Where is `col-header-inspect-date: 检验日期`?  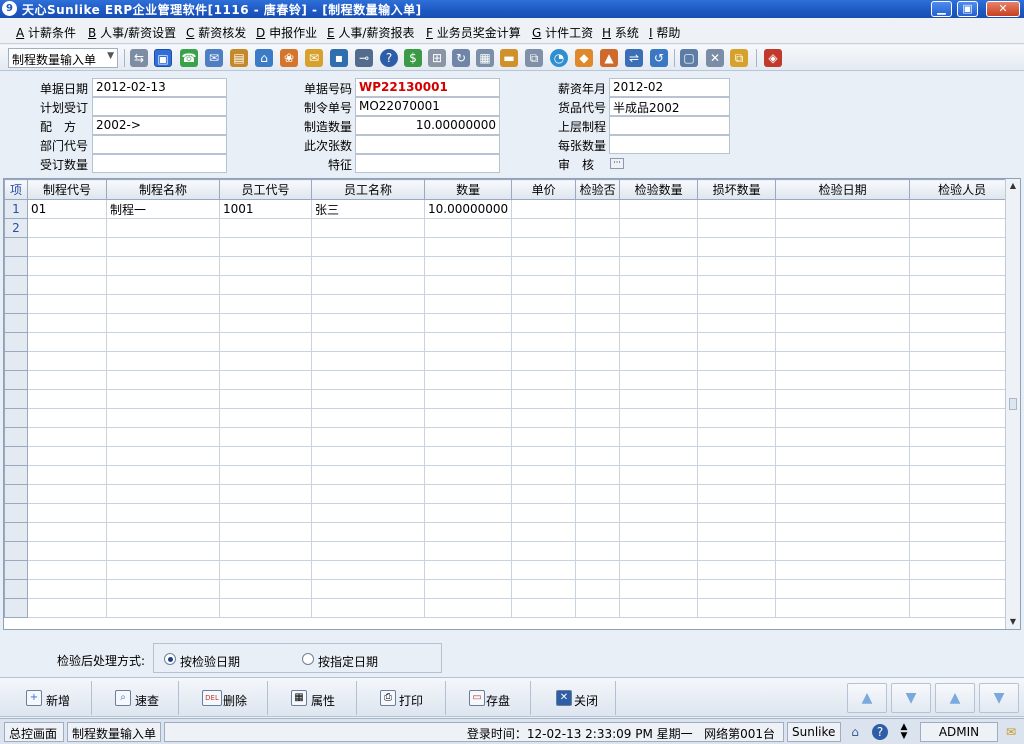 col-header-inspect-date: 检验日期 is located at coordinates (843, 189).